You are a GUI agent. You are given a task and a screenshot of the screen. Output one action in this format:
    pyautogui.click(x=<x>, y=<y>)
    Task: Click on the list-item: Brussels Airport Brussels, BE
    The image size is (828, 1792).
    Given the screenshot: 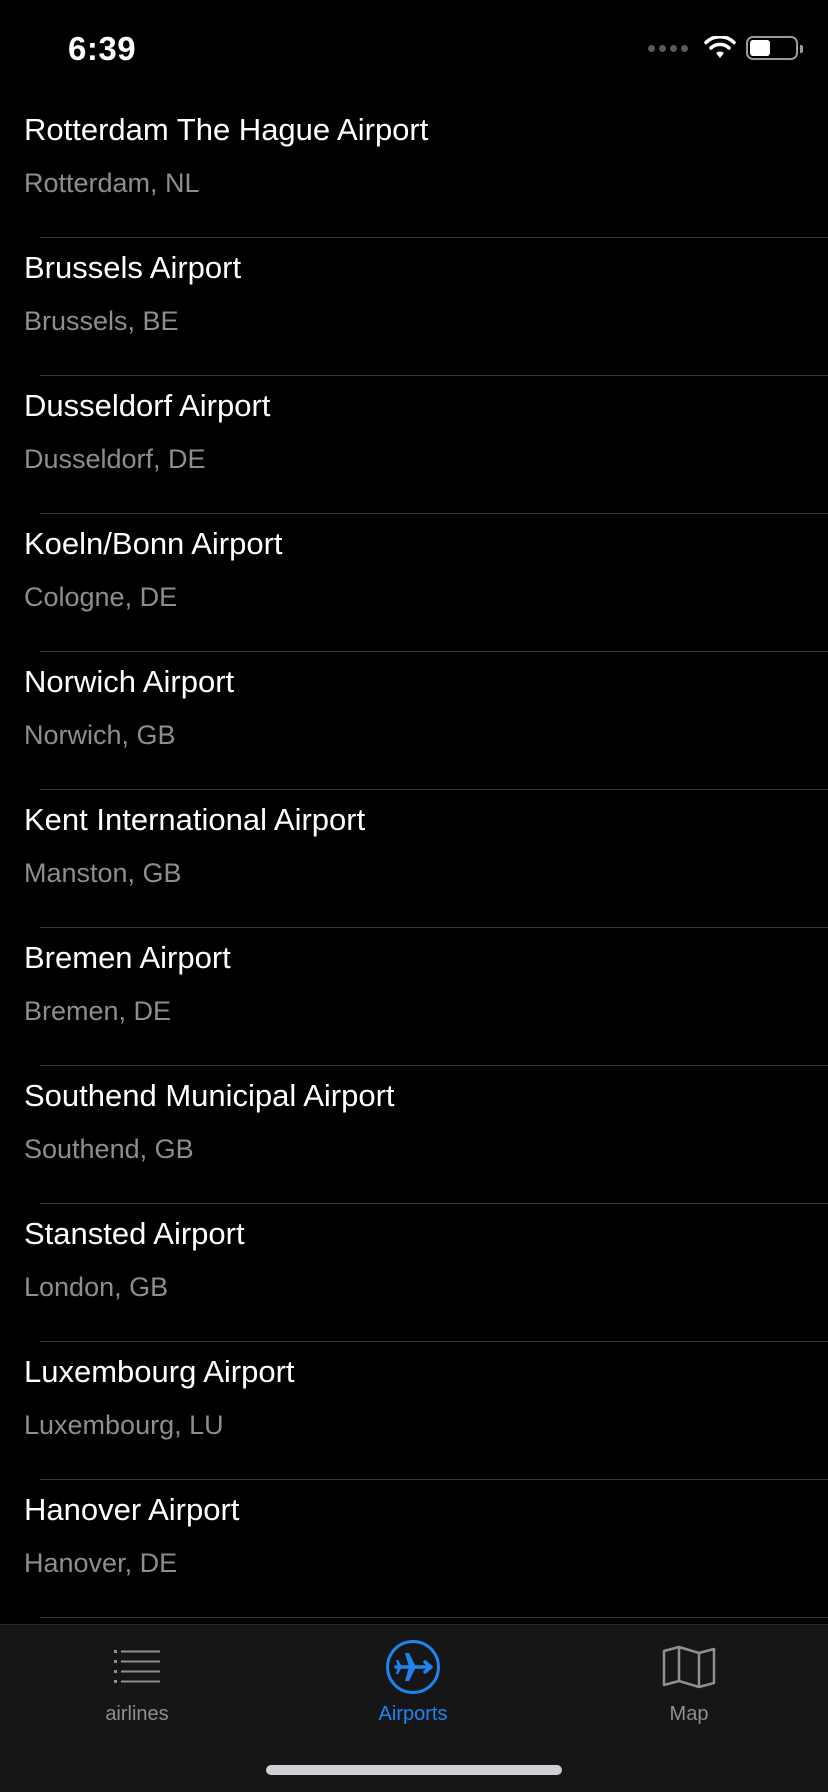 What is the action you would take?
    pyautogui.click(x=414, y=307)
    